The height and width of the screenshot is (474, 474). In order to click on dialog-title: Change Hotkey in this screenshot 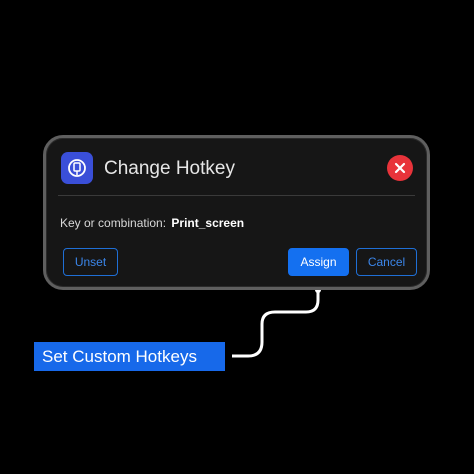, I will do `click(169, 168)`.